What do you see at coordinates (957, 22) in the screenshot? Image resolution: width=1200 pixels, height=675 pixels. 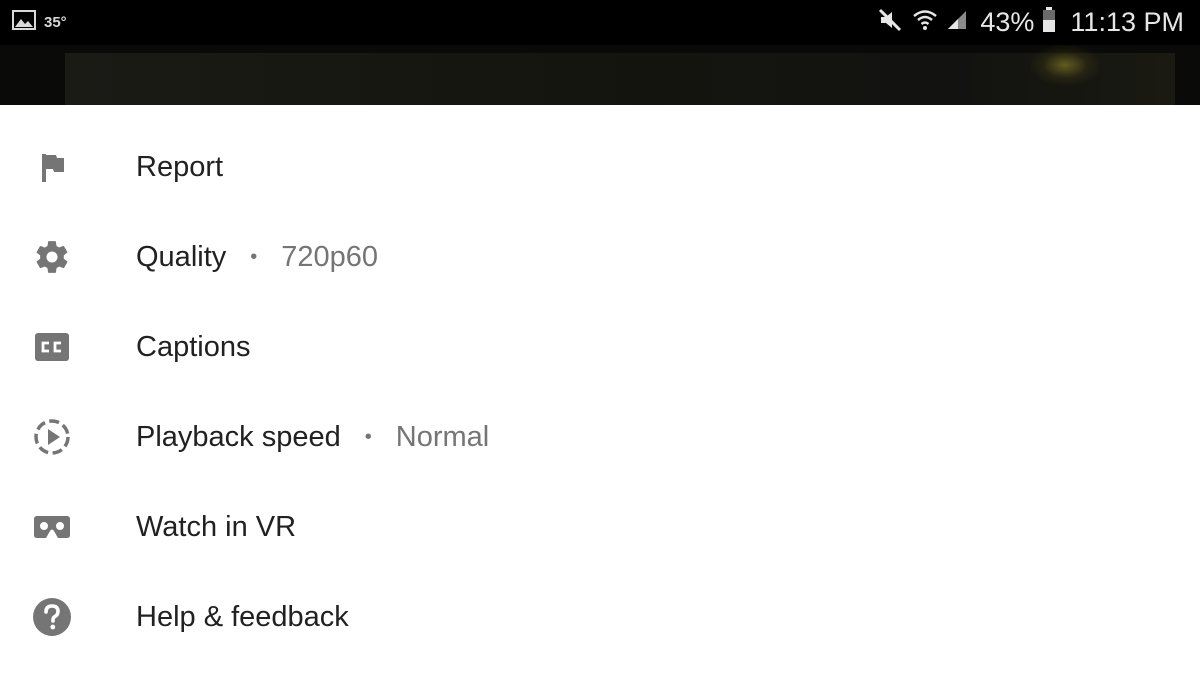 I see `signal-icon` at bounding box center [957, 22].